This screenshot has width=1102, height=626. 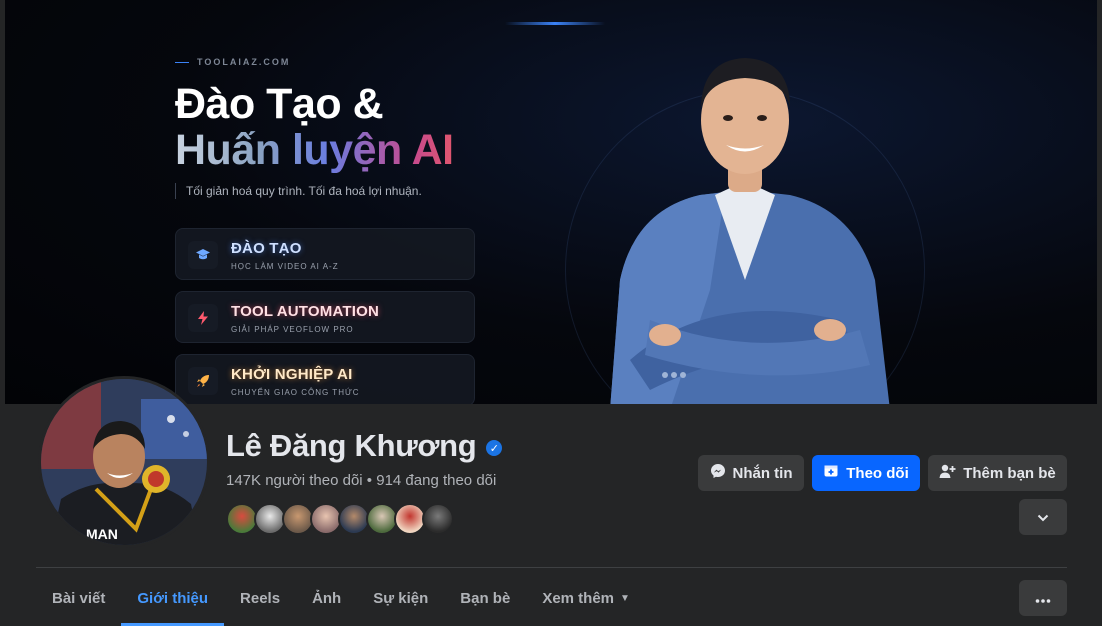 I want to click on cover-site-tag: TOOLAIAZ.COM, so click(x=232, y=62).